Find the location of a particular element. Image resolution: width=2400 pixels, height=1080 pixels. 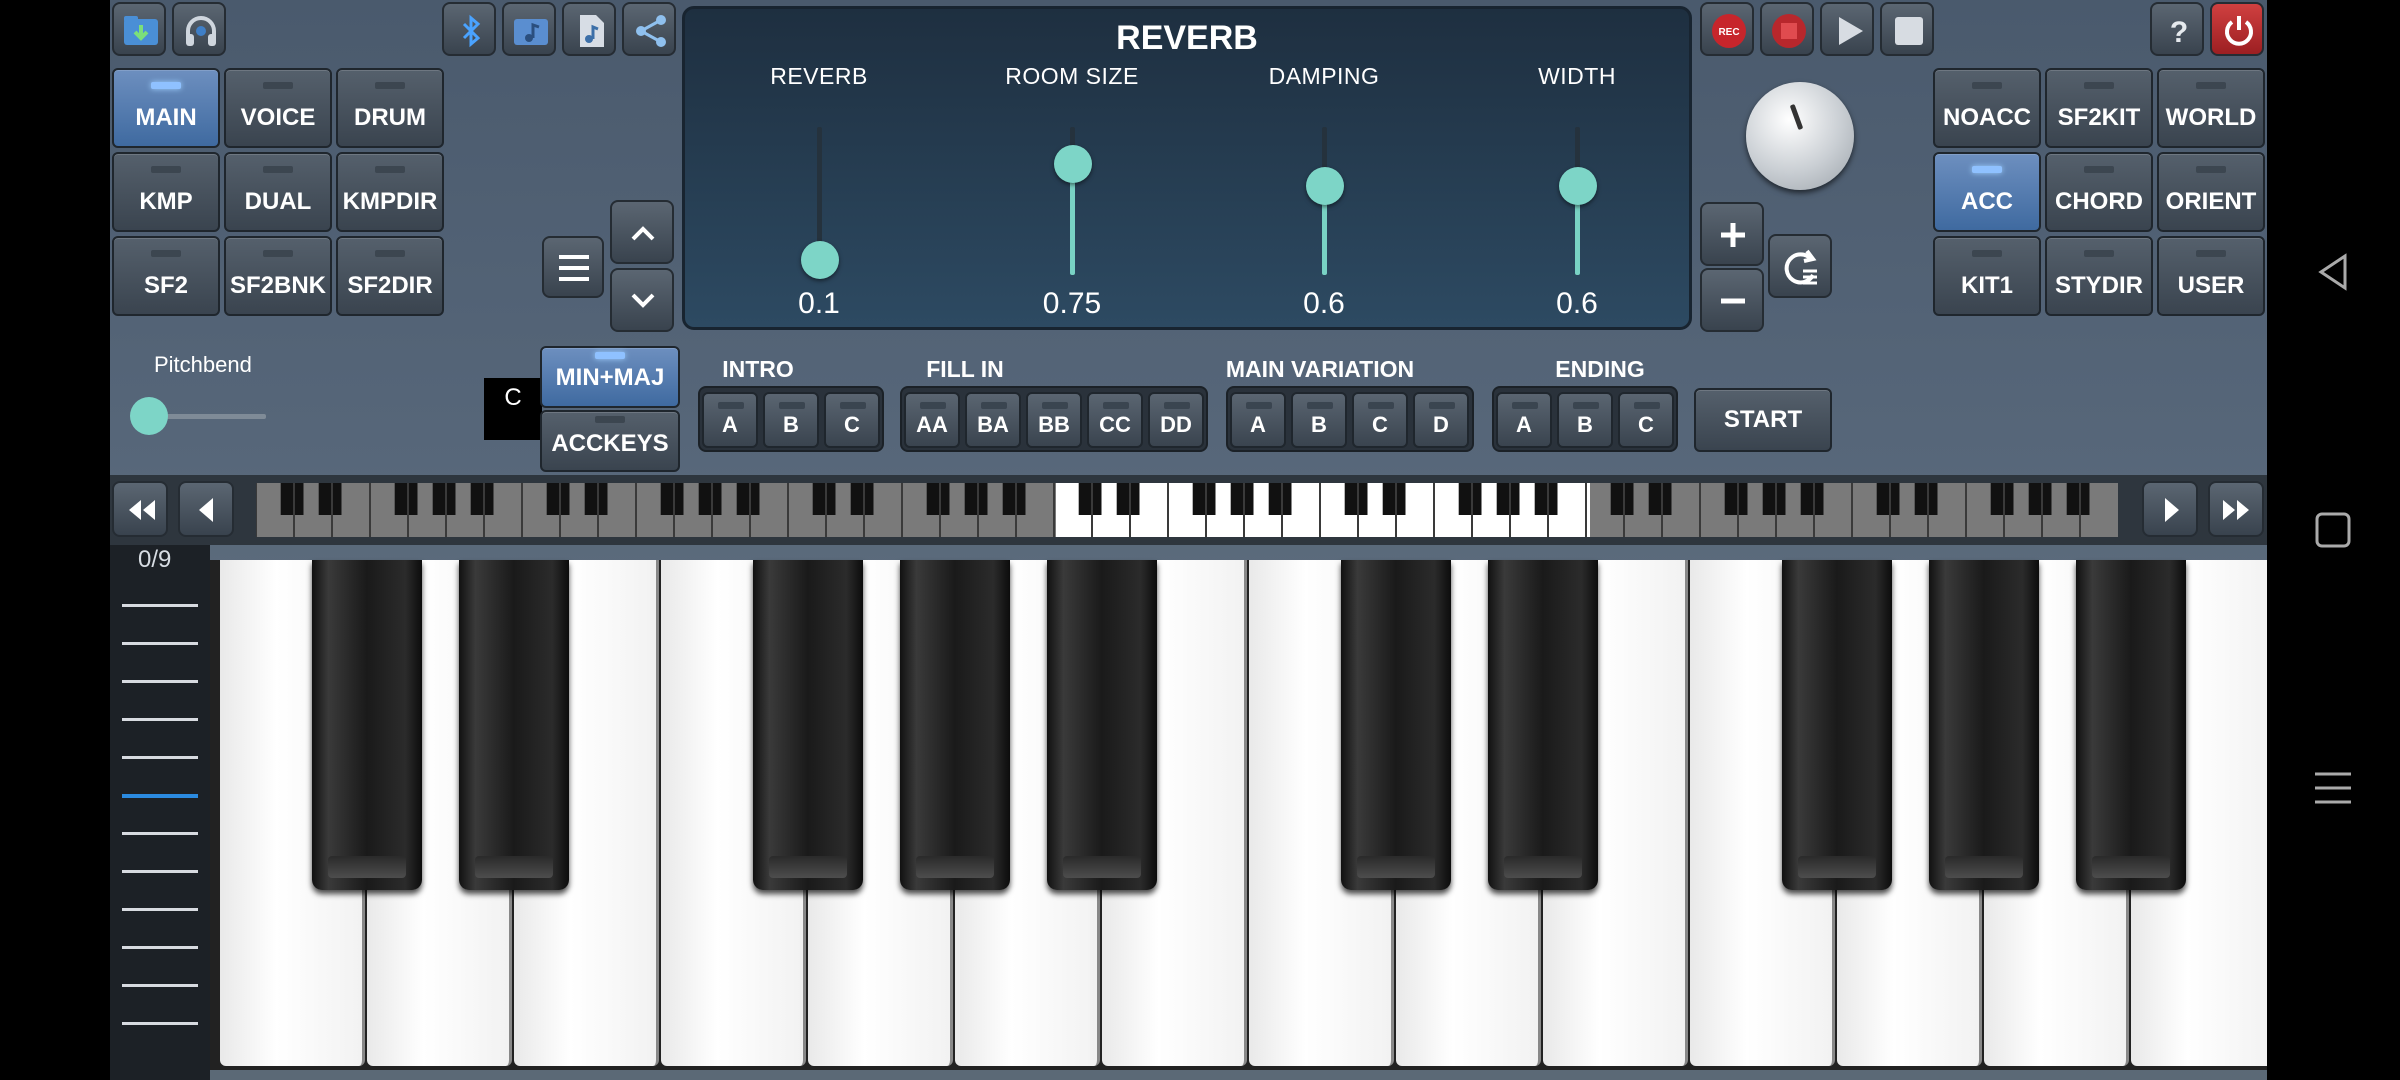

intro-group: A B C is located at coordinates (791, 419).